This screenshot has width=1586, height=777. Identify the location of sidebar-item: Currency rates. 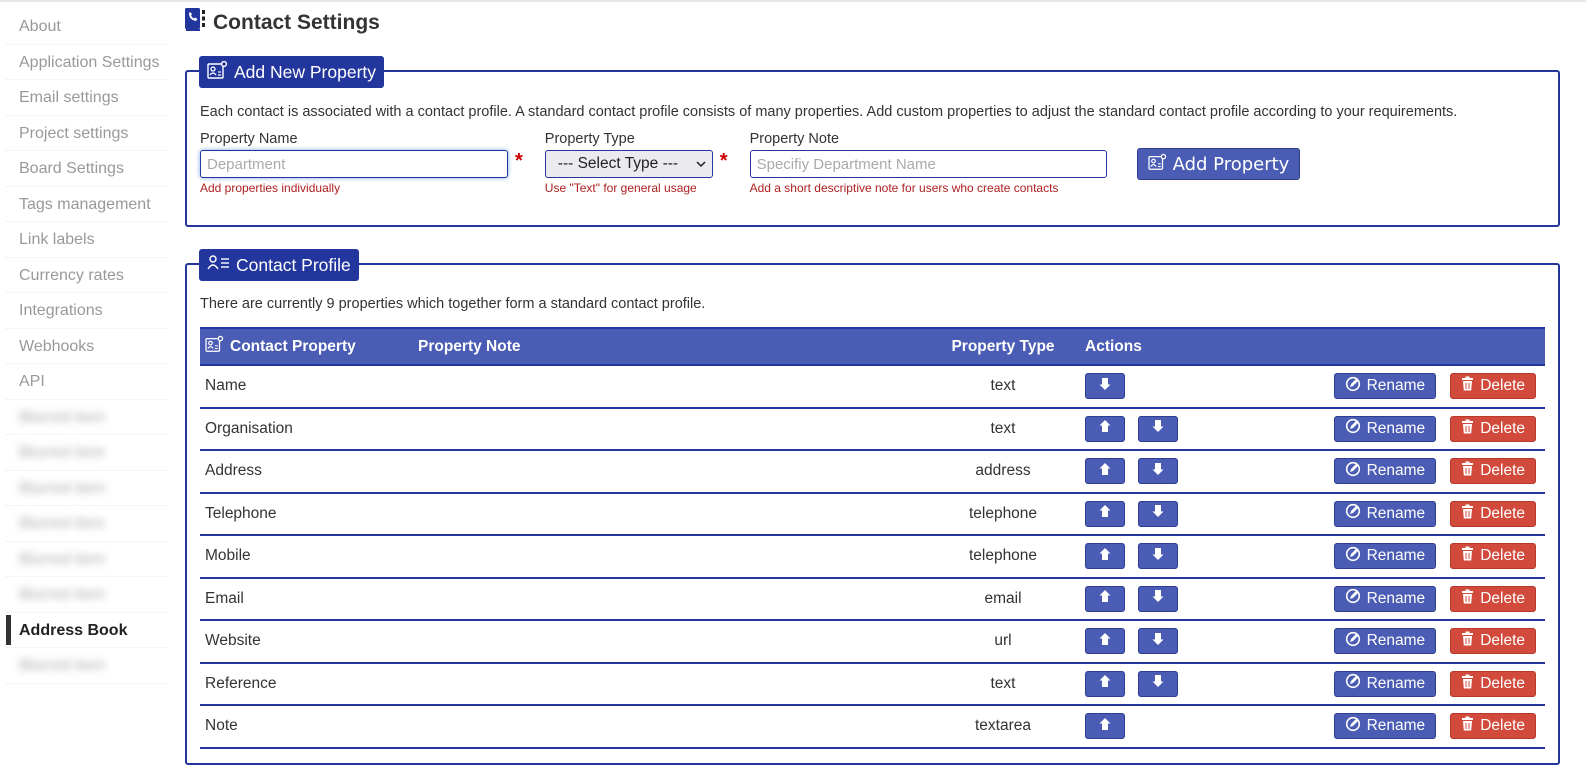
(88, 275).